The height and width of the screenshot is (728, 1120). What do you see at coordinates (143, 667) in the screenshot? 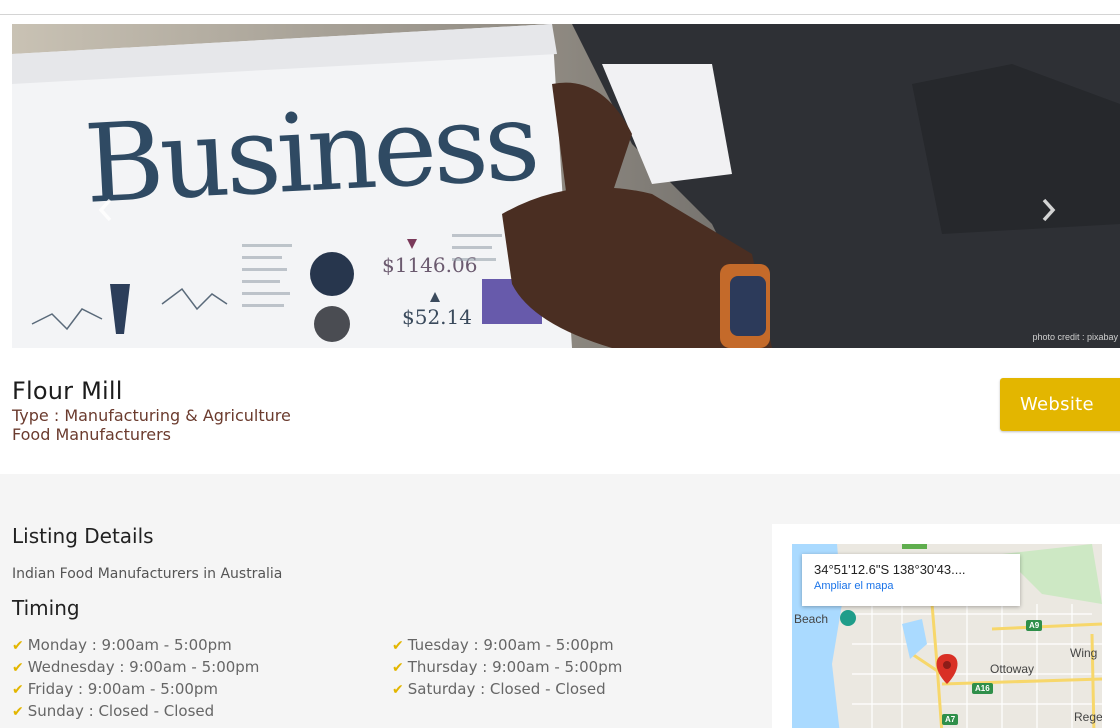
I see `timing-text: Wednesday : 9:00am - 5:00pm` at bounding box center [143, 667].